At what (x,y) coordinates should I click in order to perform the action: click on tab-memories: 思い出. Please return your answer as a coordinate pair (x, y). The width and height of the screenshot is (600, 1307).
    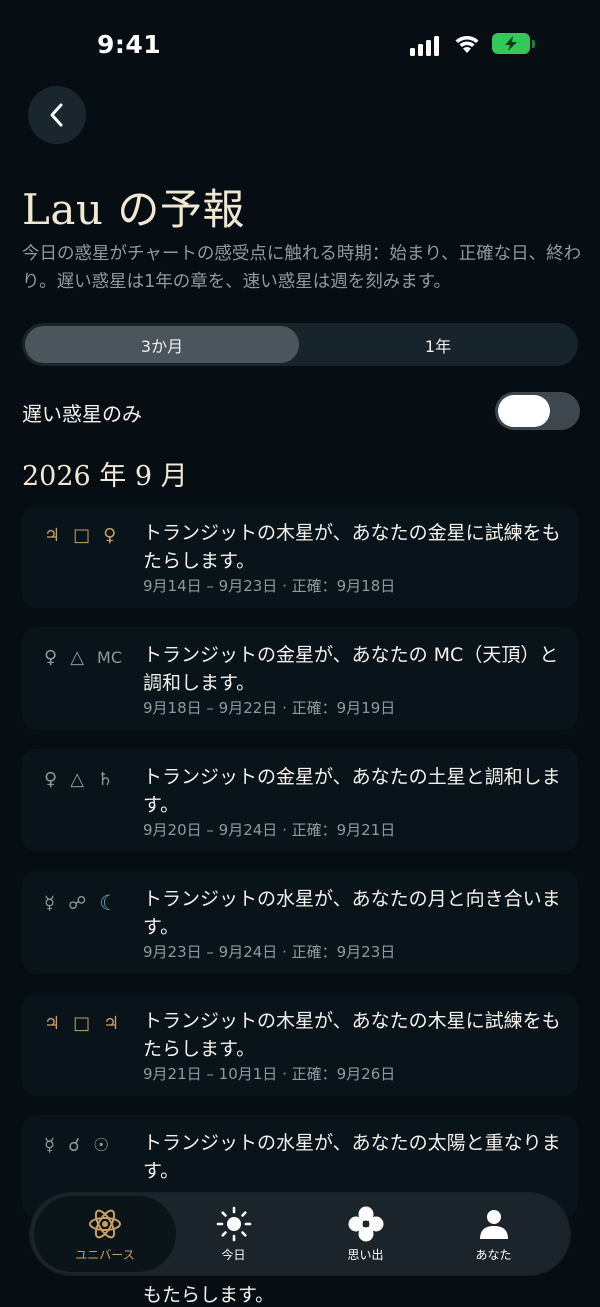
    Looking at the image, I should click on (365, 1234).